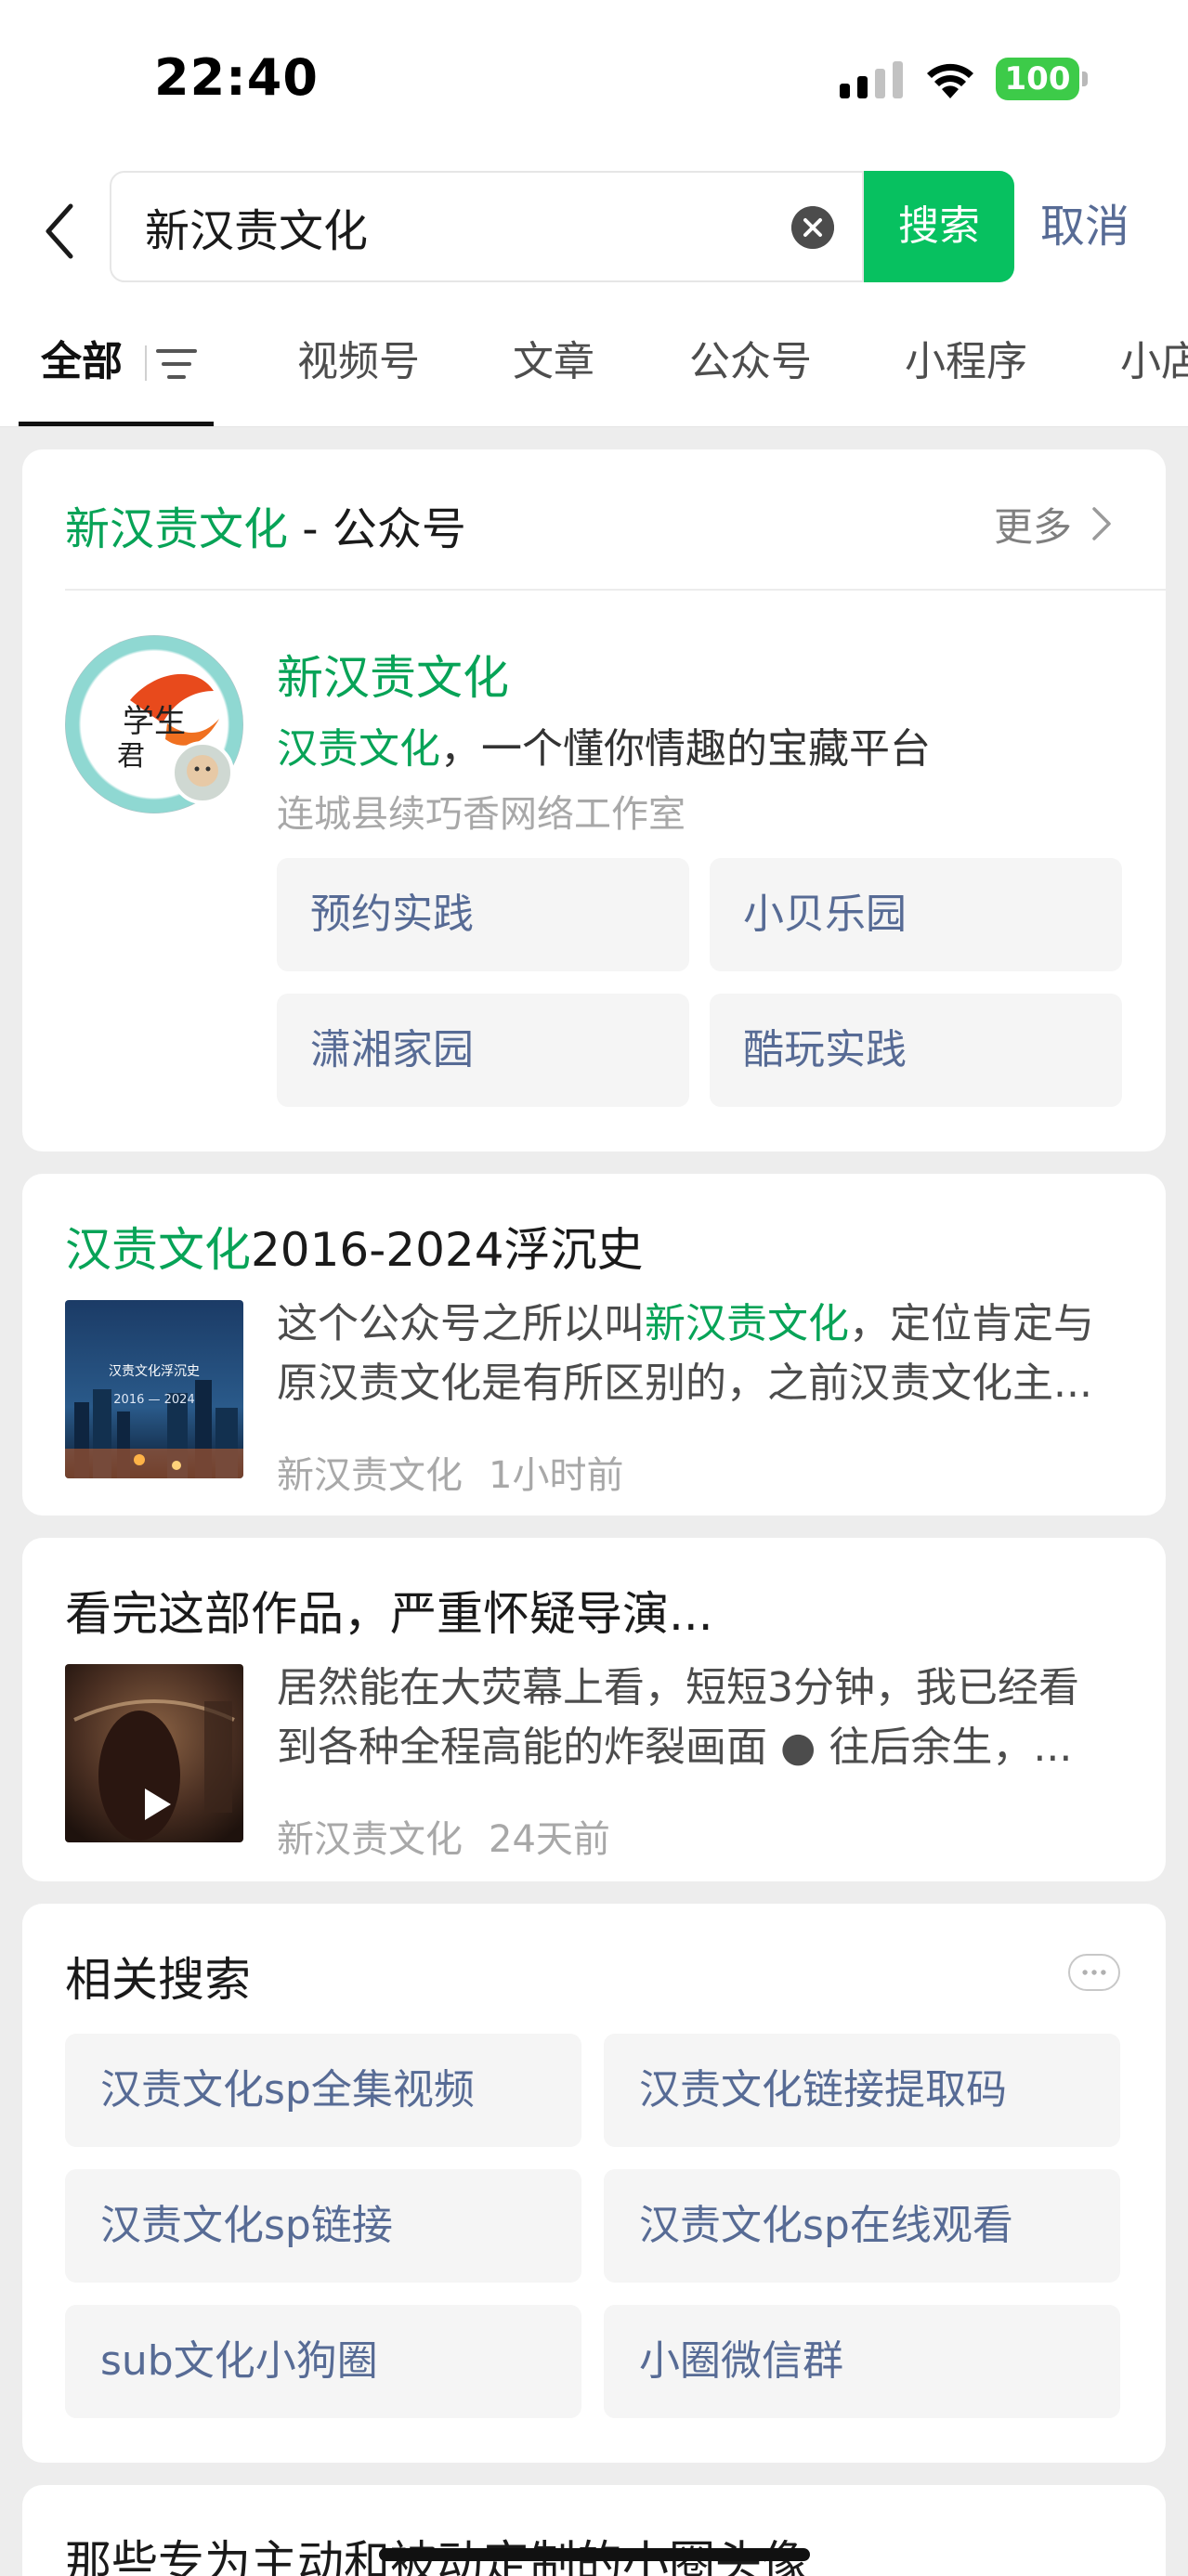 This screenshot has height=2576, width=1188. I want to click on battery-cap, so click(1085, 79).